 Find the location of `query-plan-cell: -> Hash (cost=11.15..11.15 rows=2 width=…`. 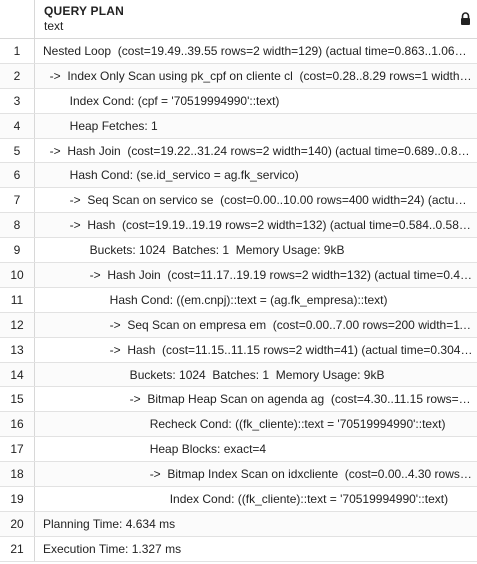

query-plan-cell: -> Hash (cost=11.15..11.15 rows=2 width=… is located at coordinates (256, 350).